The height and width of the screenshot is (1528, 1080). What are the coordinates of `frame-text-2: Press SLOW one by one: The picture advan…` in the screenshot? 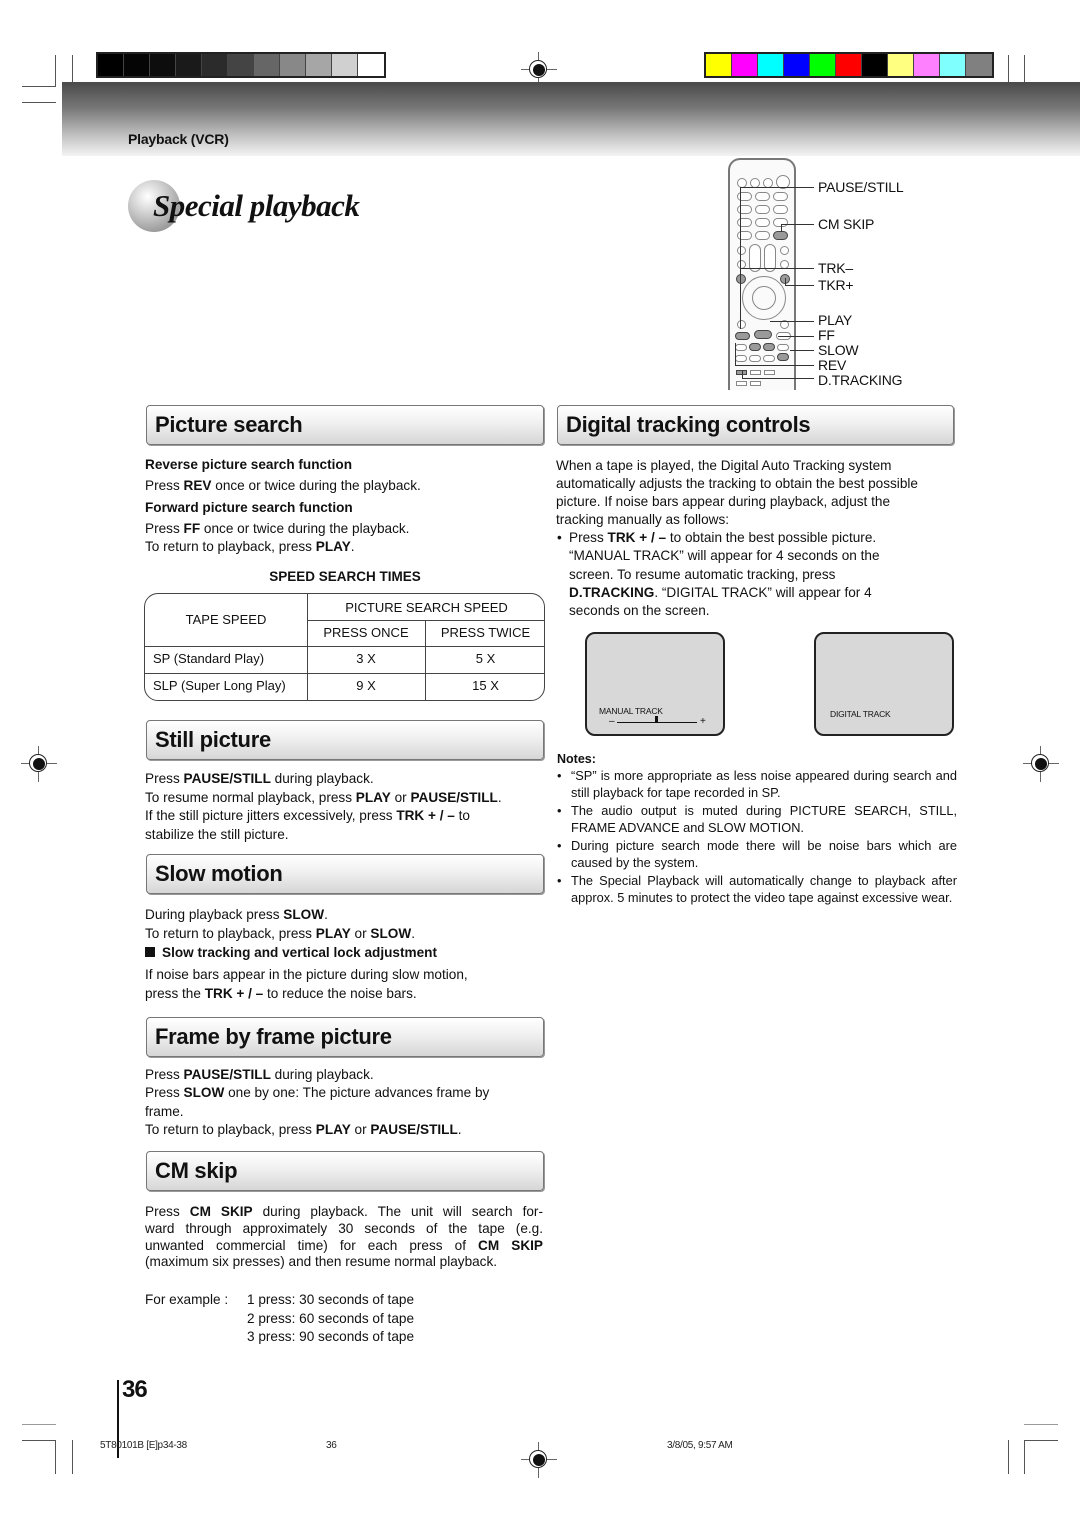 It's located at (317, 1092).